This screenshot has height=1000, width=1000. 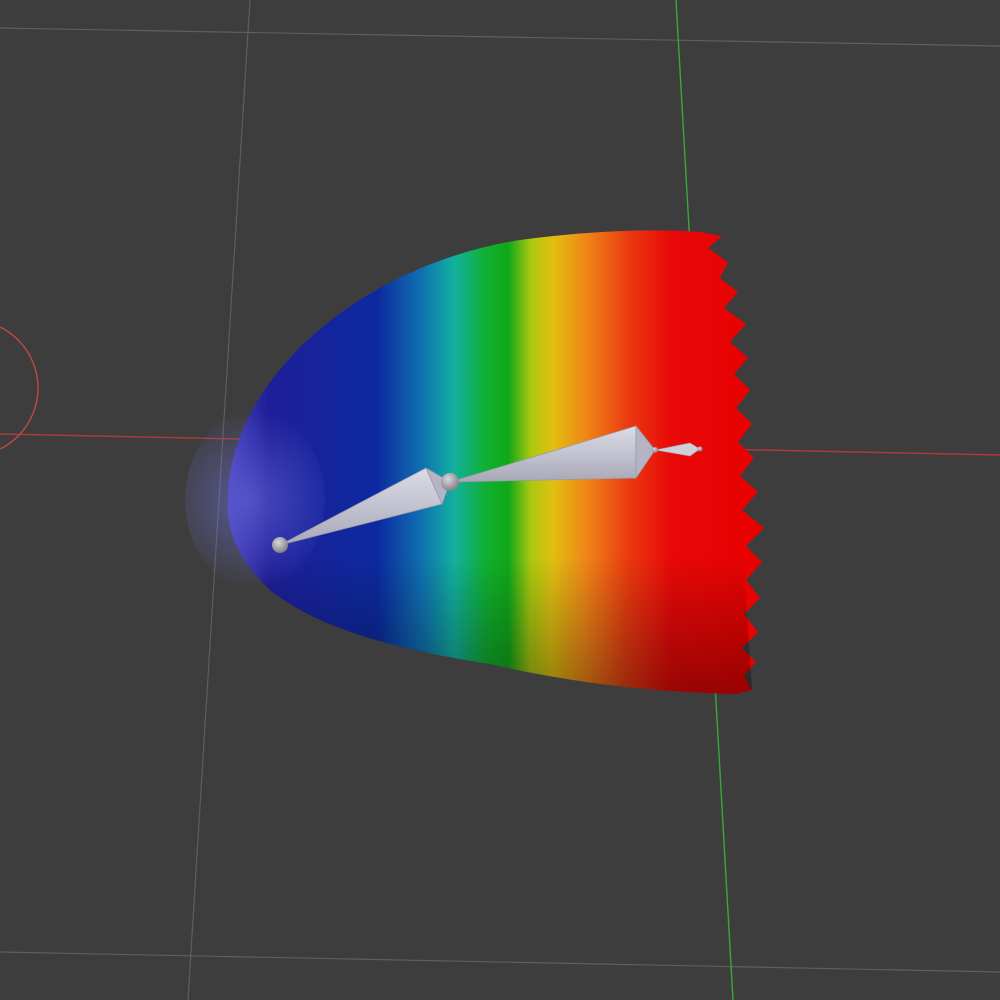 I want to click on bone-2-head-joint, so click(x=450, y=482).